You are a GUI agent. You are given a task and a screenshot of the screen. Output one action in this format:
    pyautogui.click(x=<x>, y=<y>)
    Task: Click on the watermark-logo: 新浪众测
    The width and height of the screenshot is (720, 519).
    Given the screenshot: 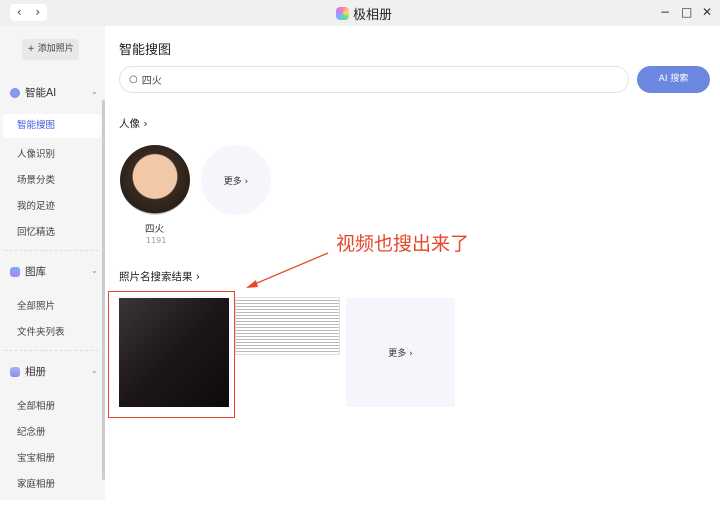 What is the action you would take?
    pyautogui.click(x=666, y=489)
    